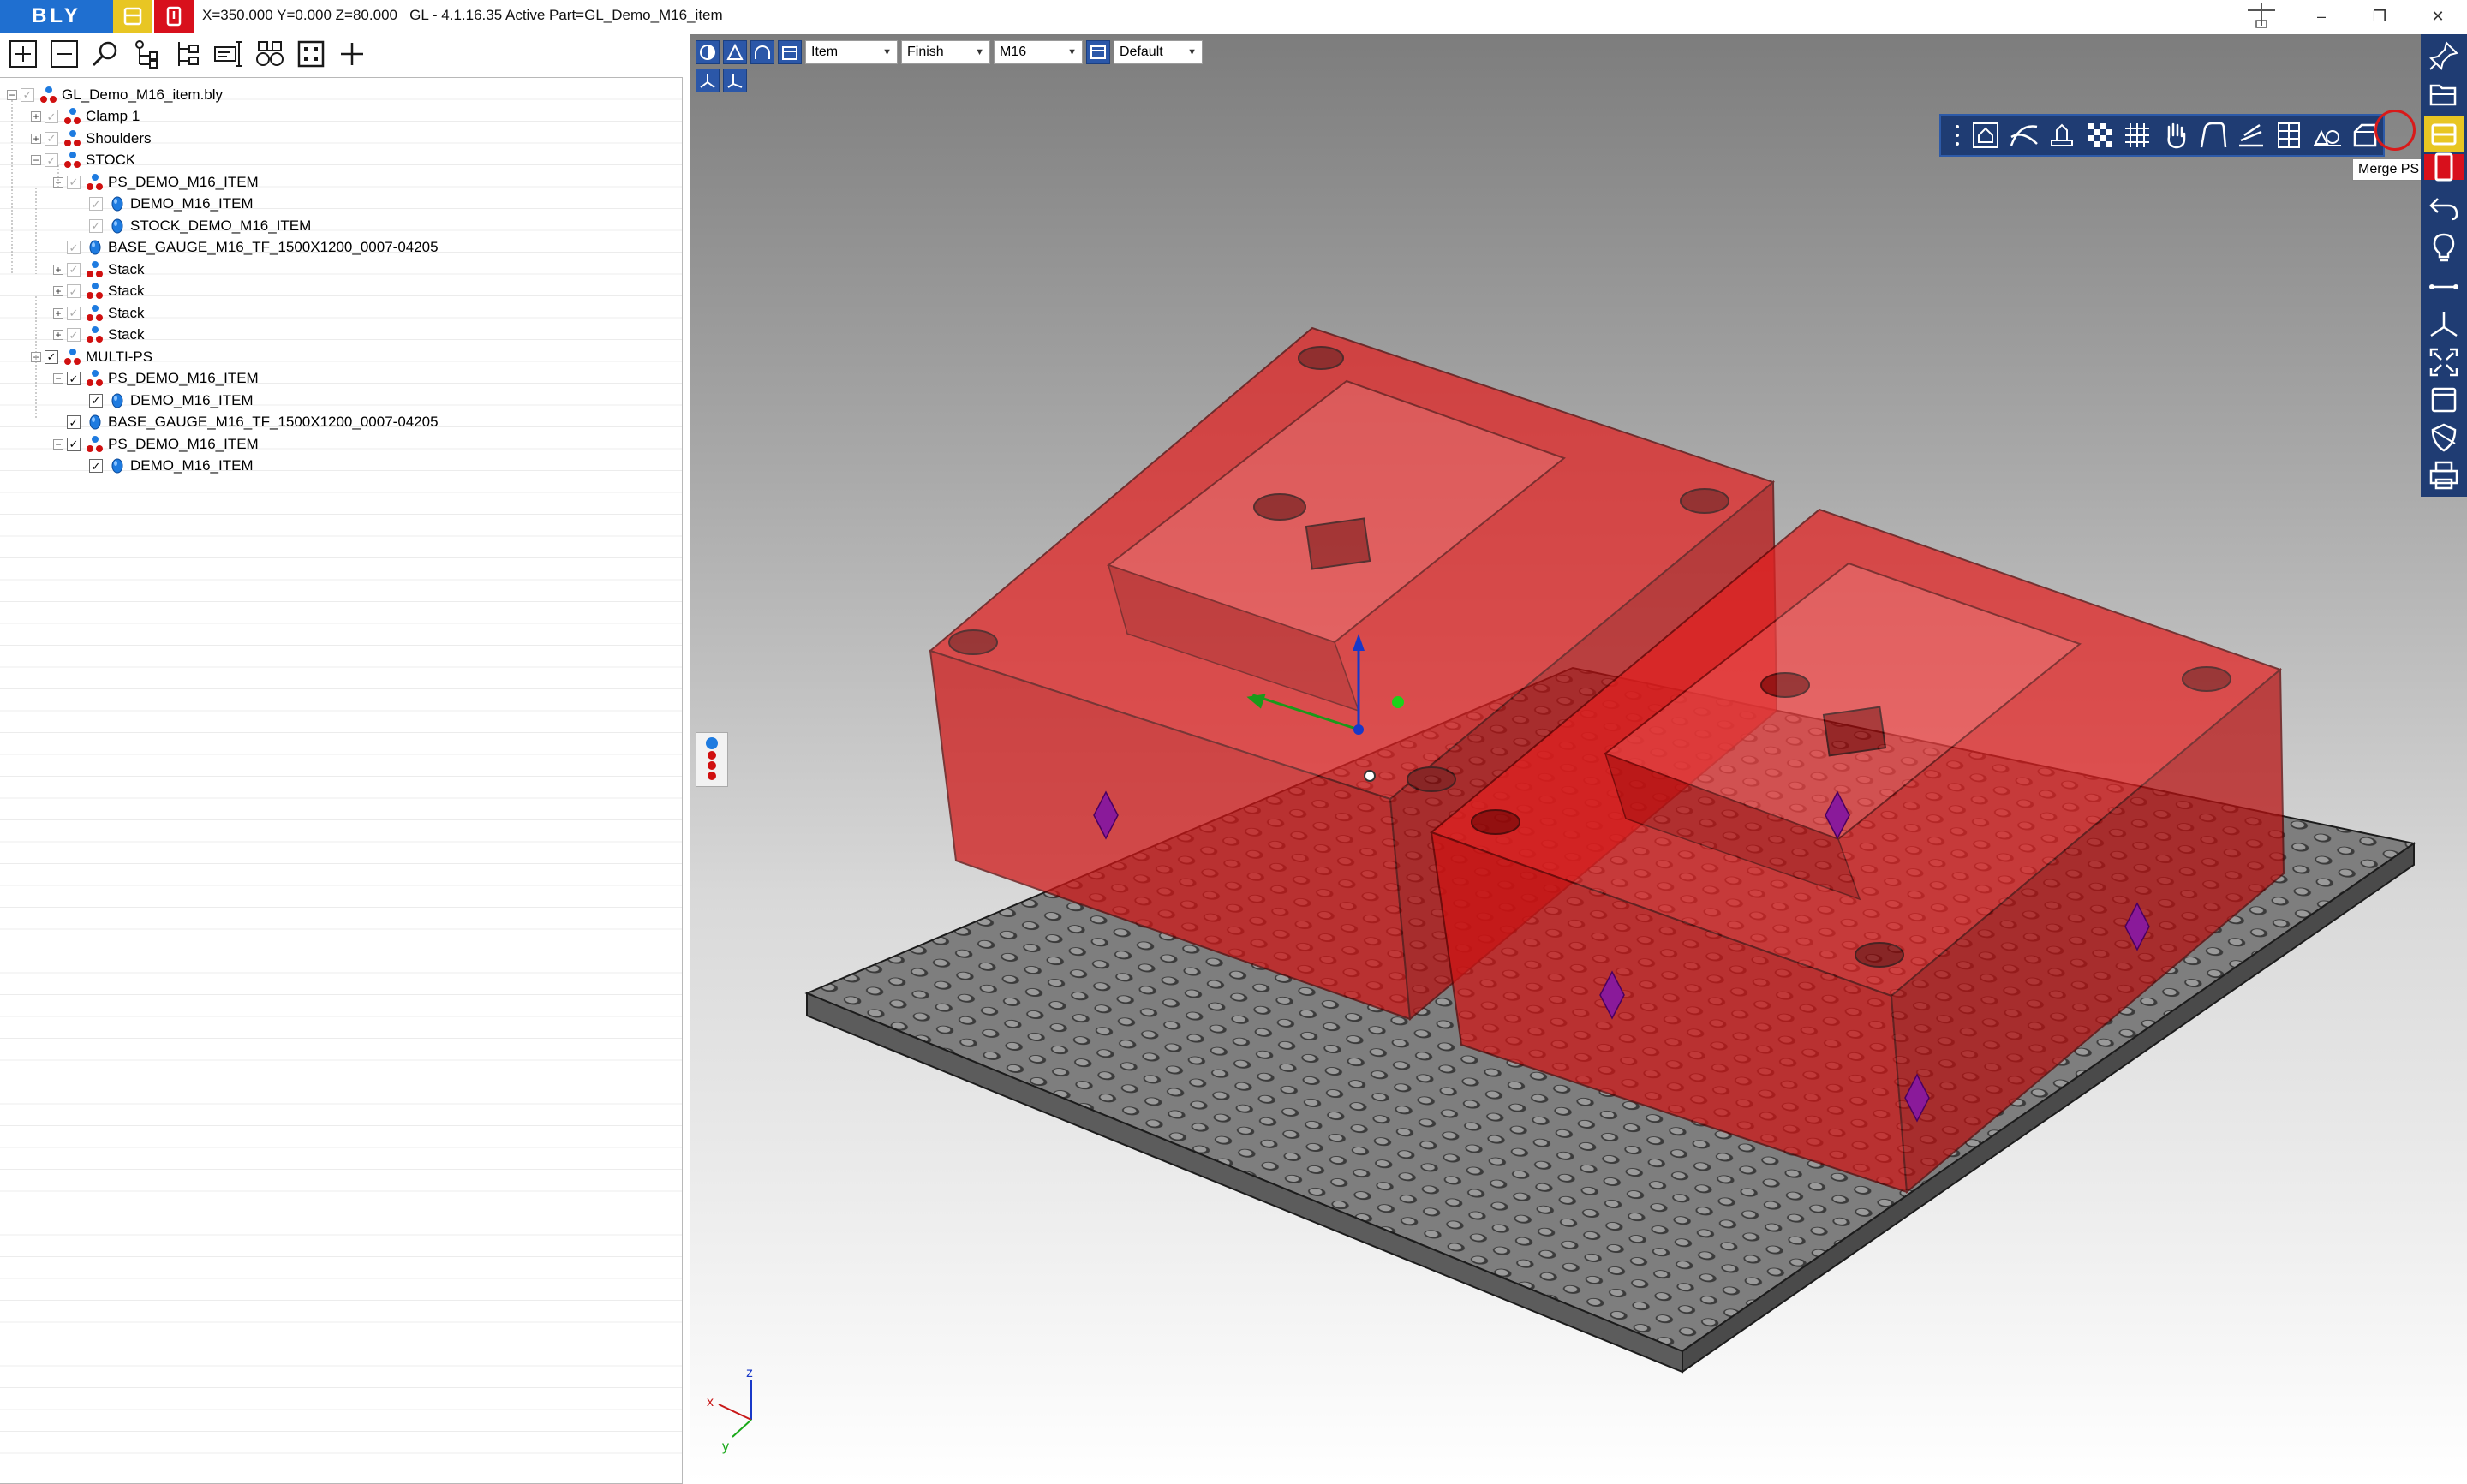 The height and width of the screenshot is (1484, 2467). What do you see at coordinates (2444, 287) in the screenshot?
I see `measure-button` at bounding box center [2444, 287].